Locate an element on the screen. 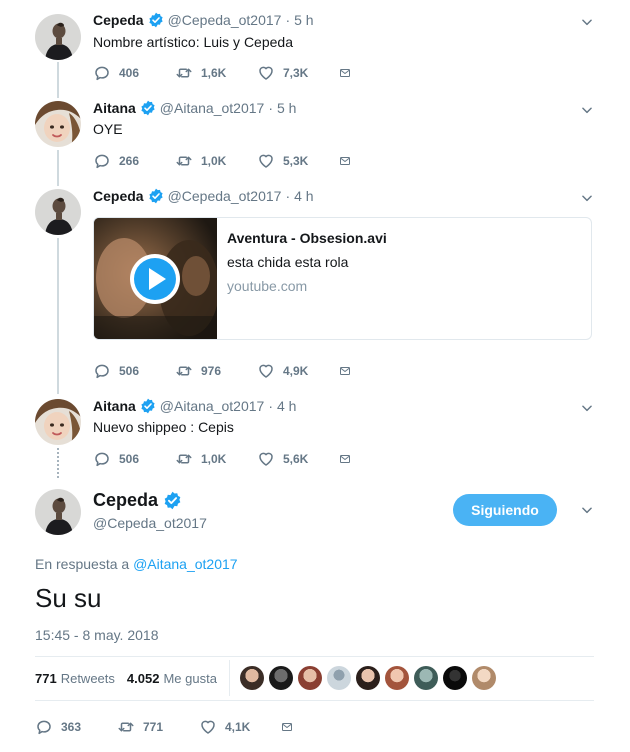 The image size is (630, 752). like-button: 5,3K is located at coordinates (298, 161).